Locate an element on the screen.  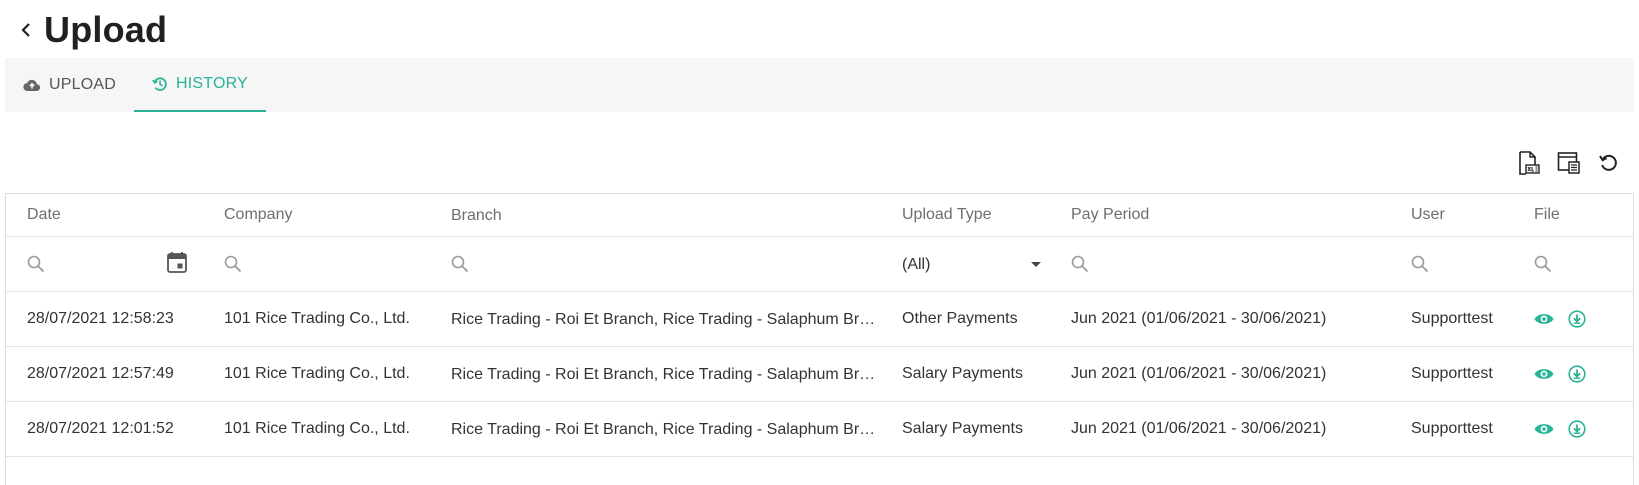
page-title: Upload is located at coordinates (106, 29).